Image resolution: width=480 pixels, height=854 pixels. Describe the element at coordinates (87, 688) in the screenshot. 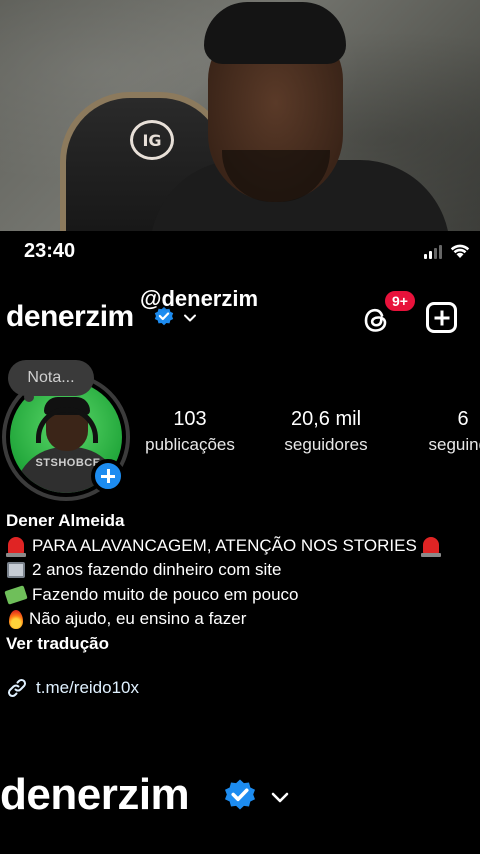

I see `bio-link-text: t.me/reido10x` at that location.